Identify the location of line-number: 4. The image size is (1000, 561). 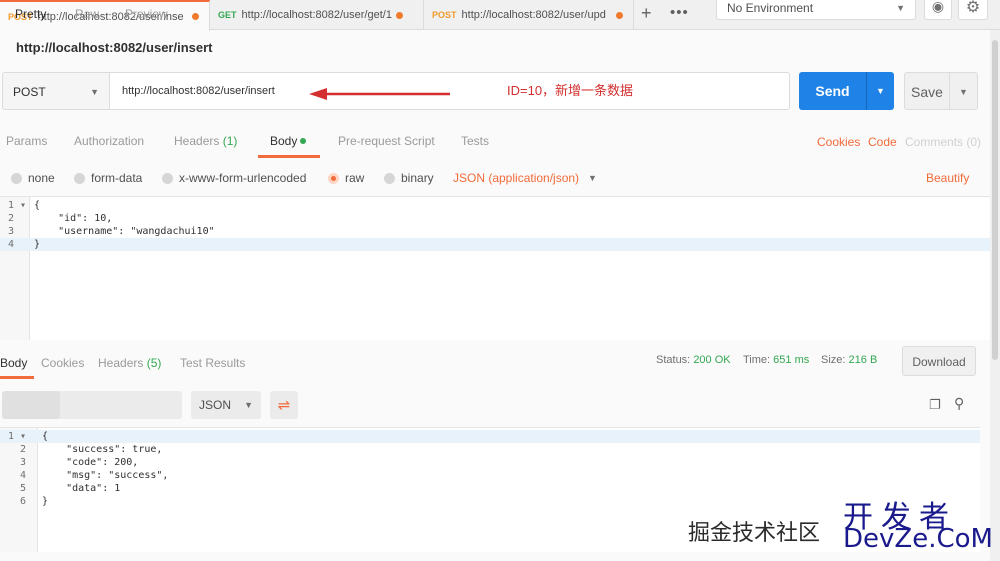
(23, 475).